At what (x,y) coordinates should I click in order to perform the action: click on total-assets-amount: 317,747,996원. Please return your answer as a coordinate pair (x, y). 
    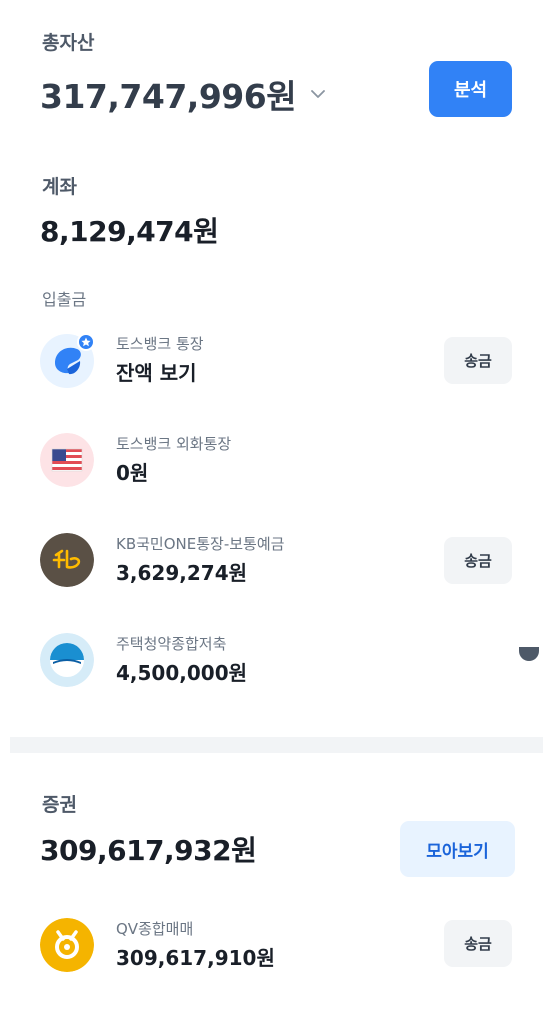
    Looking at the image, I should click on (168, 94).